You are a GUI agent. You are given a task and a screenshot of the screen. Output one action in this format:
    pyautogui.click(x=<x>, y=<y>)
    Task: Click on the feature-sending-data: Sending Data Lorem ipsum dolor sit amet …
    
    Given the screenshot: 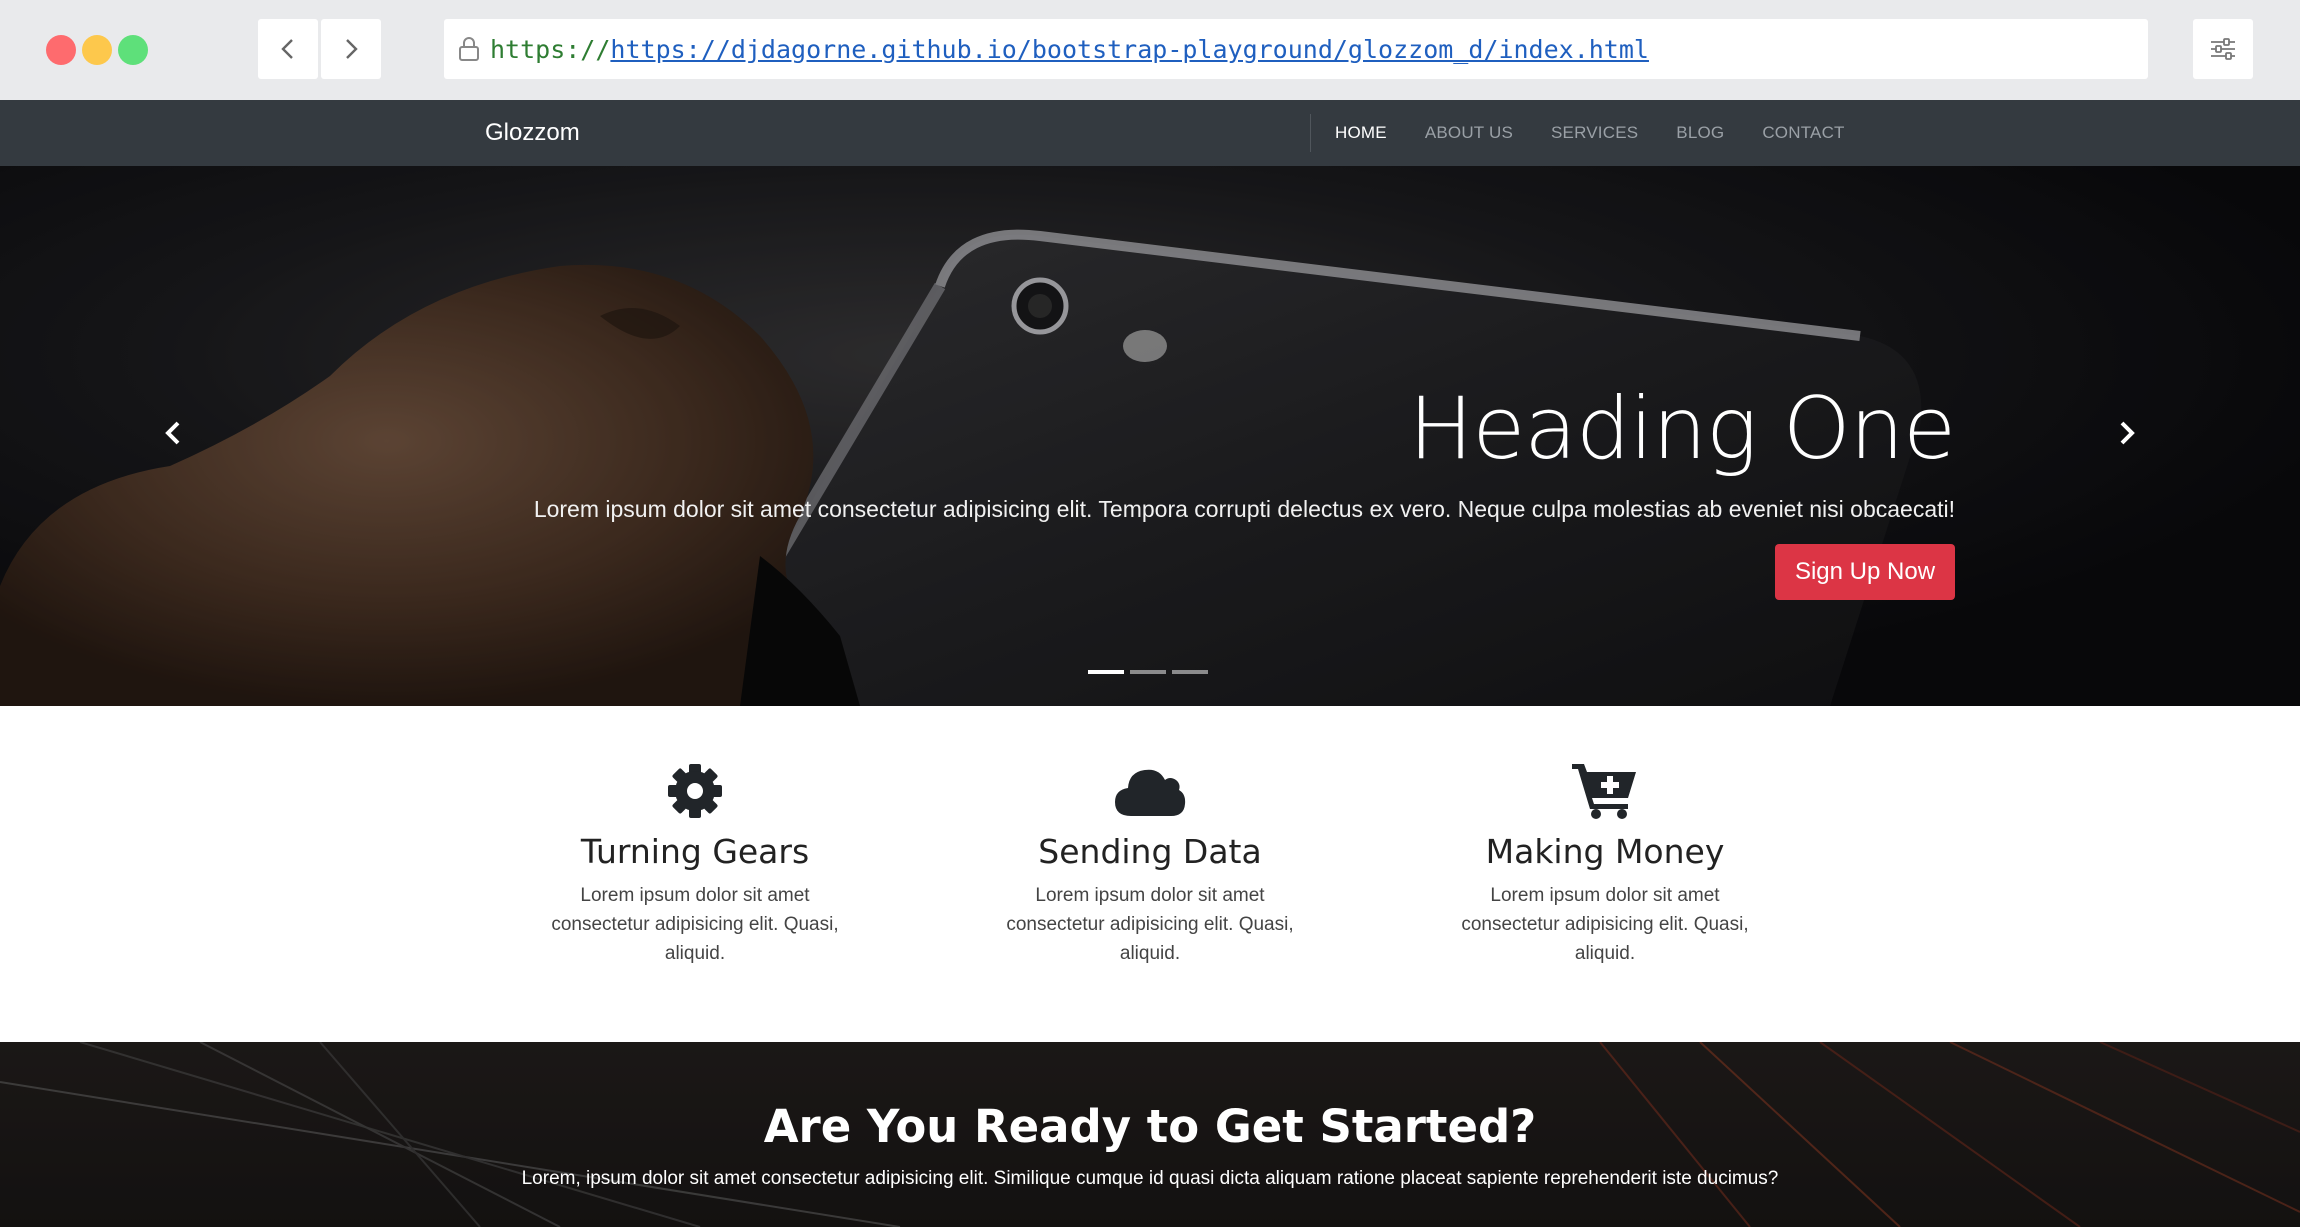 What is the action you would take?
    pyautogui.click(x=1150, y=865)
    